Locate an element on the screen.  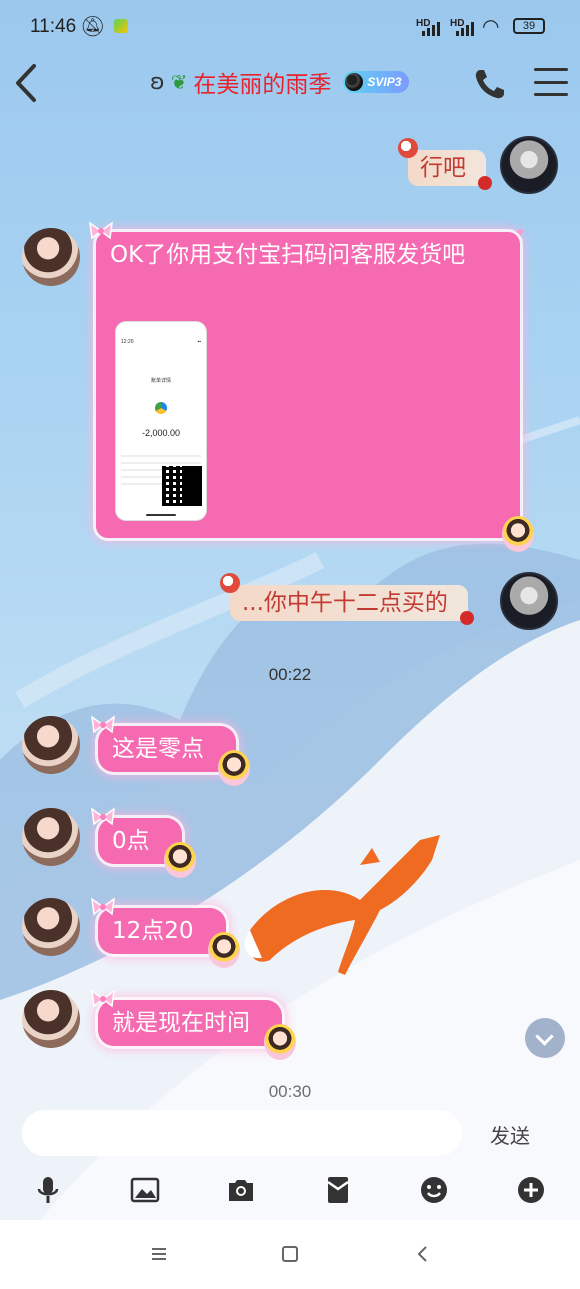
ear-icon: ʚ is located at coordinates (157, 82).